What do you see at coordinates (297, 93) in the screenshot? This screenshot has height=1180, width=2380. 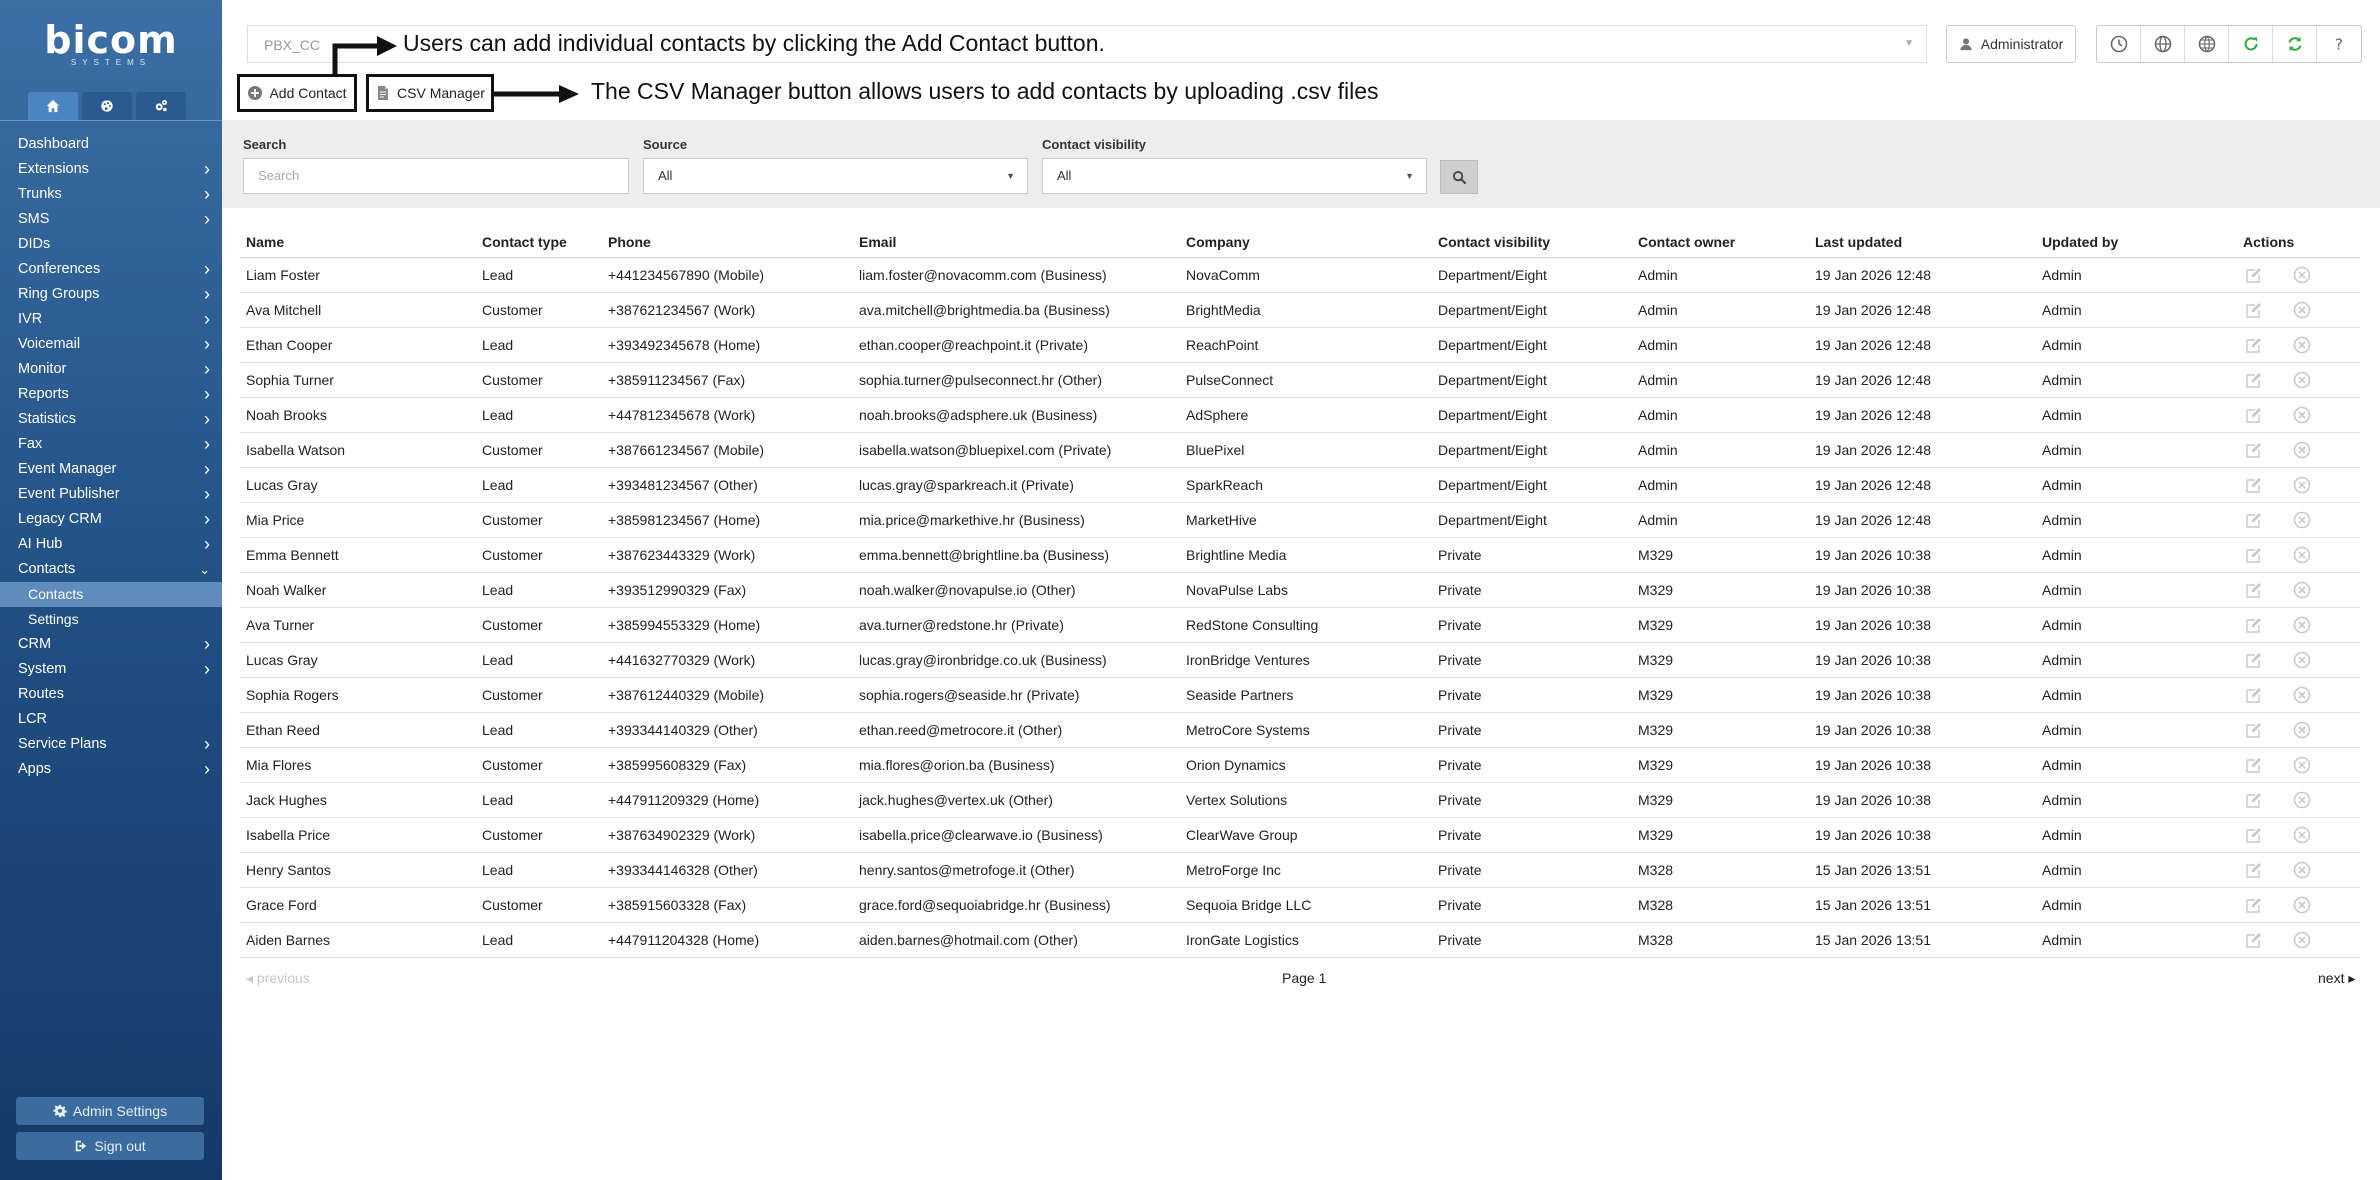 I see `add-contact-button: Add Contact` at bounding box center [297, 93].